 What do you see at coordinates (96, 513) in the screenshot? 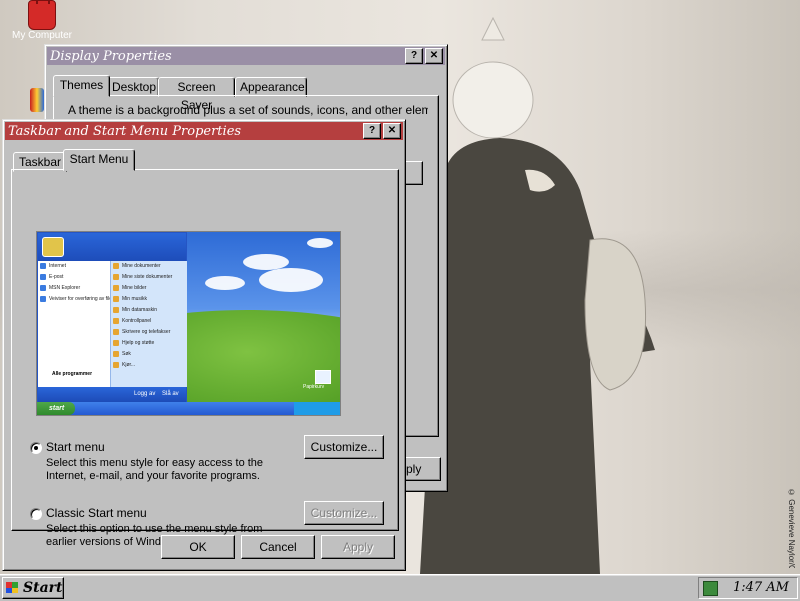
I see `classic-start-menu-label: Classic Start menu` at bounding box center [96, 513].